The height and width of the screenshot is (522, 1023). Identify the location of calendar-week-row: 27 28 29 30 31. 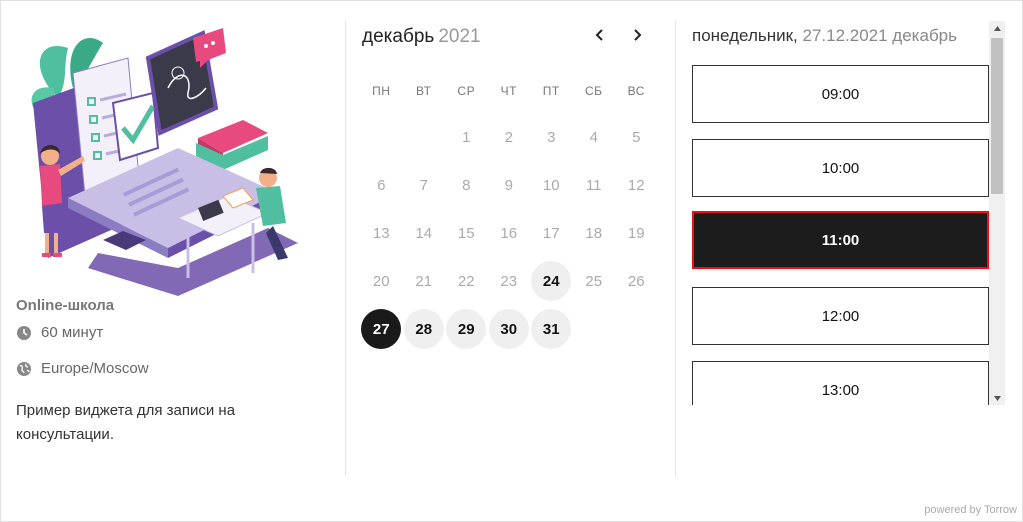
(509, 329).